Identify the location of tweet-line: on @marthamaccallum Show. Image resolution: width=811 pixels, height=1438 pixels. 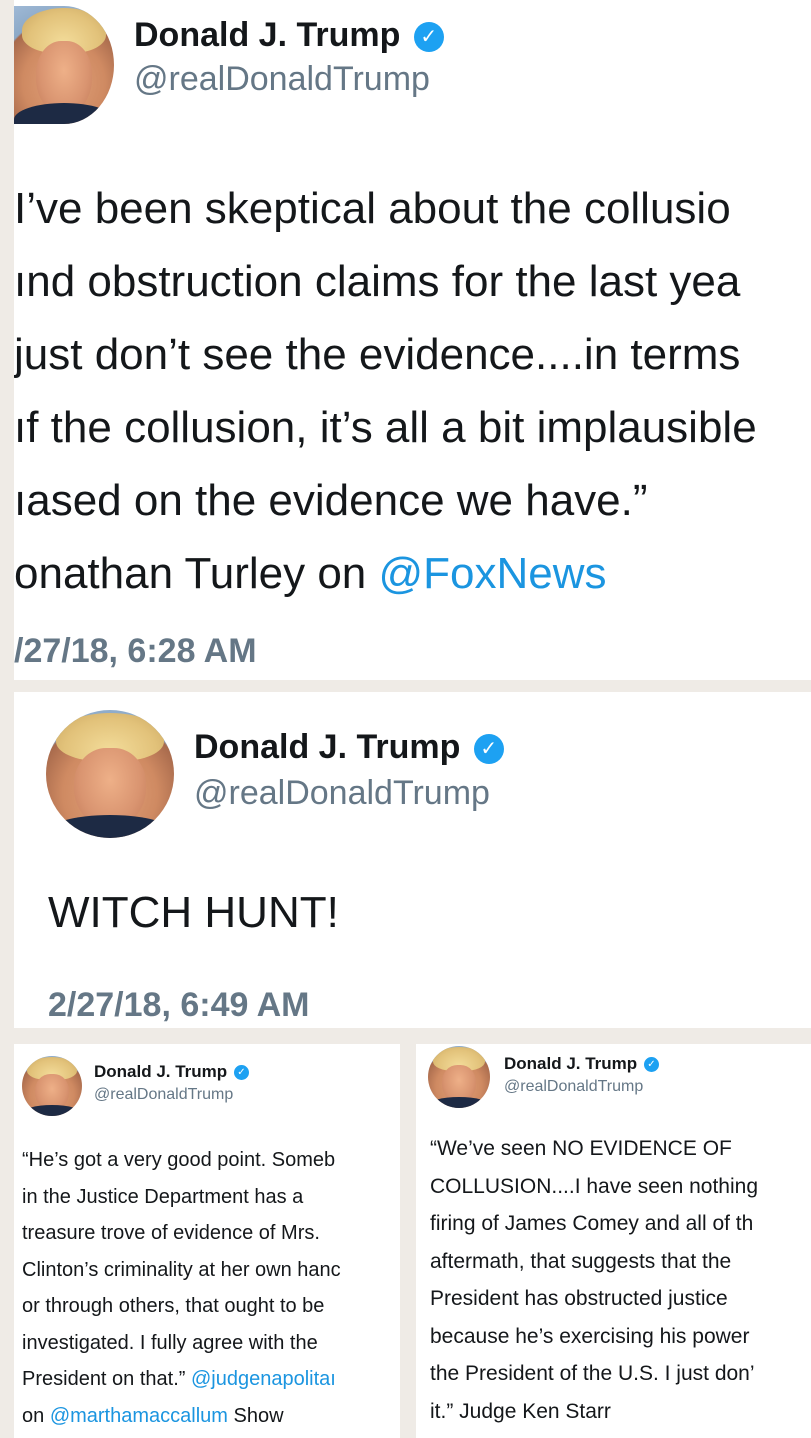
(153, 1415).